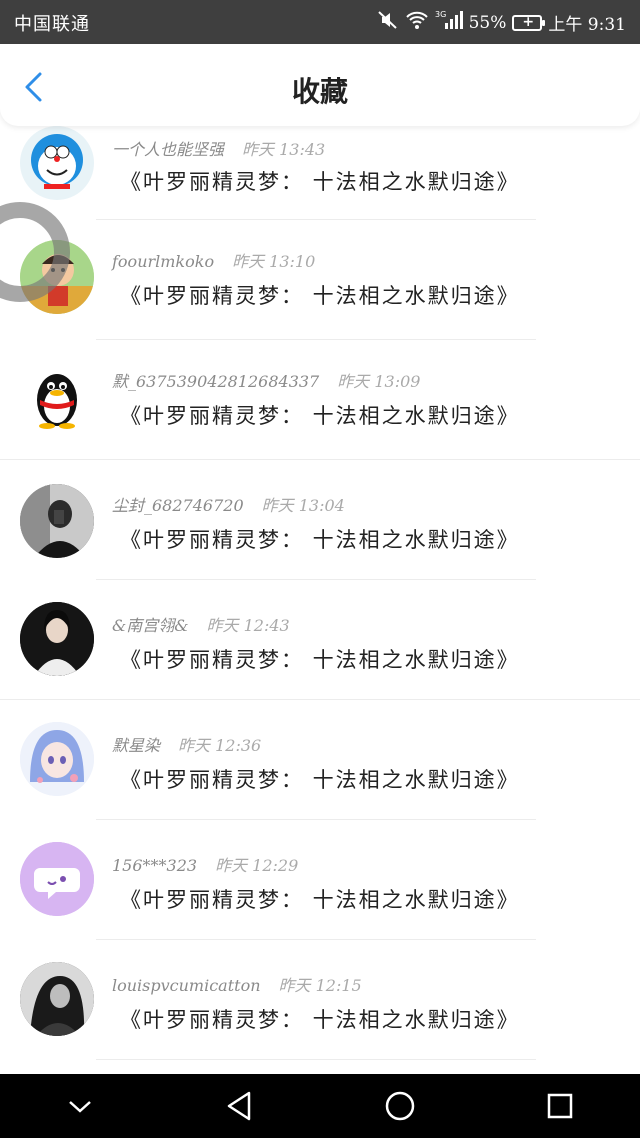 The width and height of the screenshot is (640, 1138). Describe the element at coordinates (449, 22) in the screenshot. I see `signal-icon: 3G` at that location.